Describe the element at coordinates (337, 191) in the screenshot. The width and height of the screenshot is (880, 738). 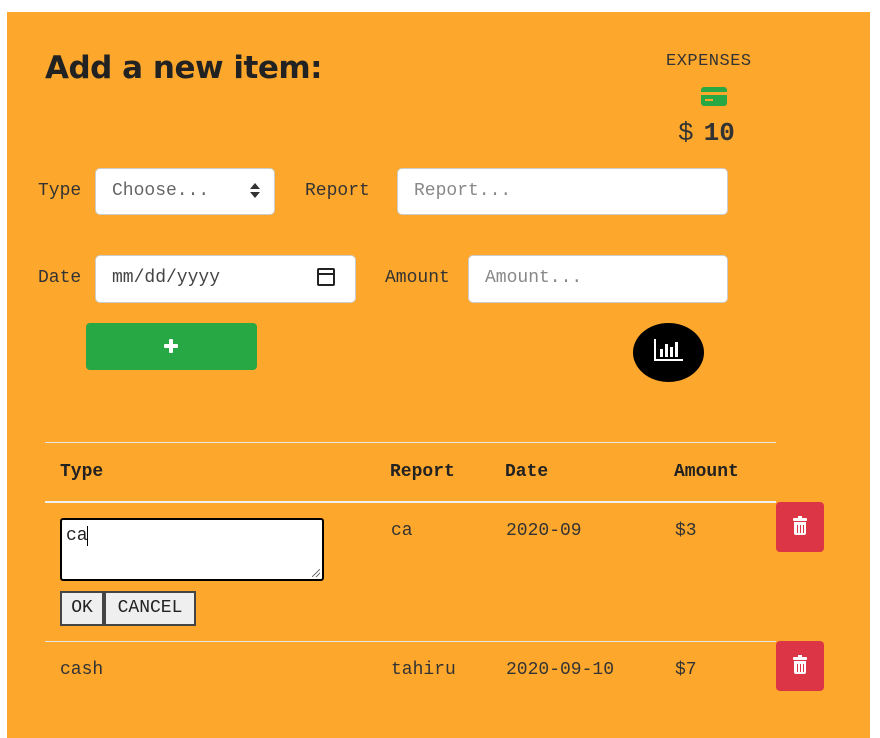
I see `report-label: Report` at that location.